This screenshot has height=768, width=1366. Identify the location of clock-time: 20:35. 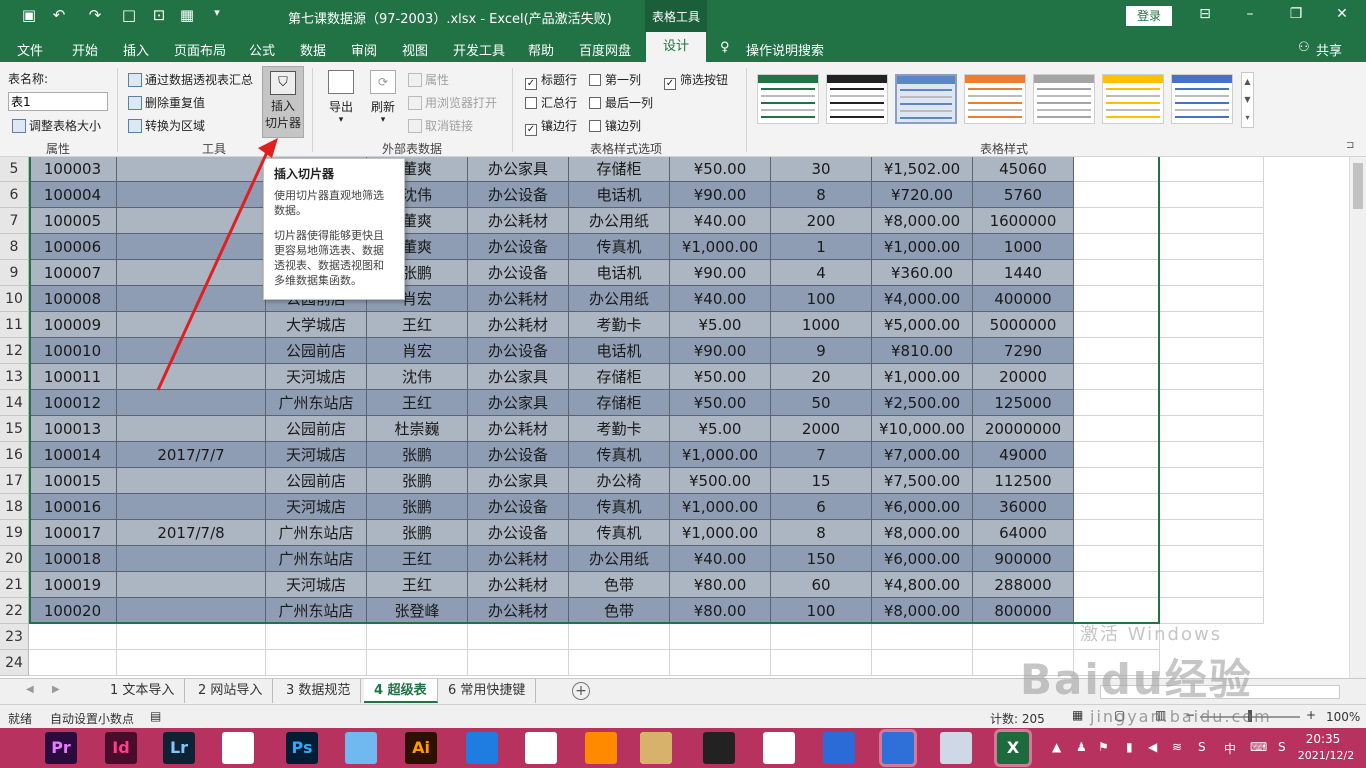
(1323, 739).